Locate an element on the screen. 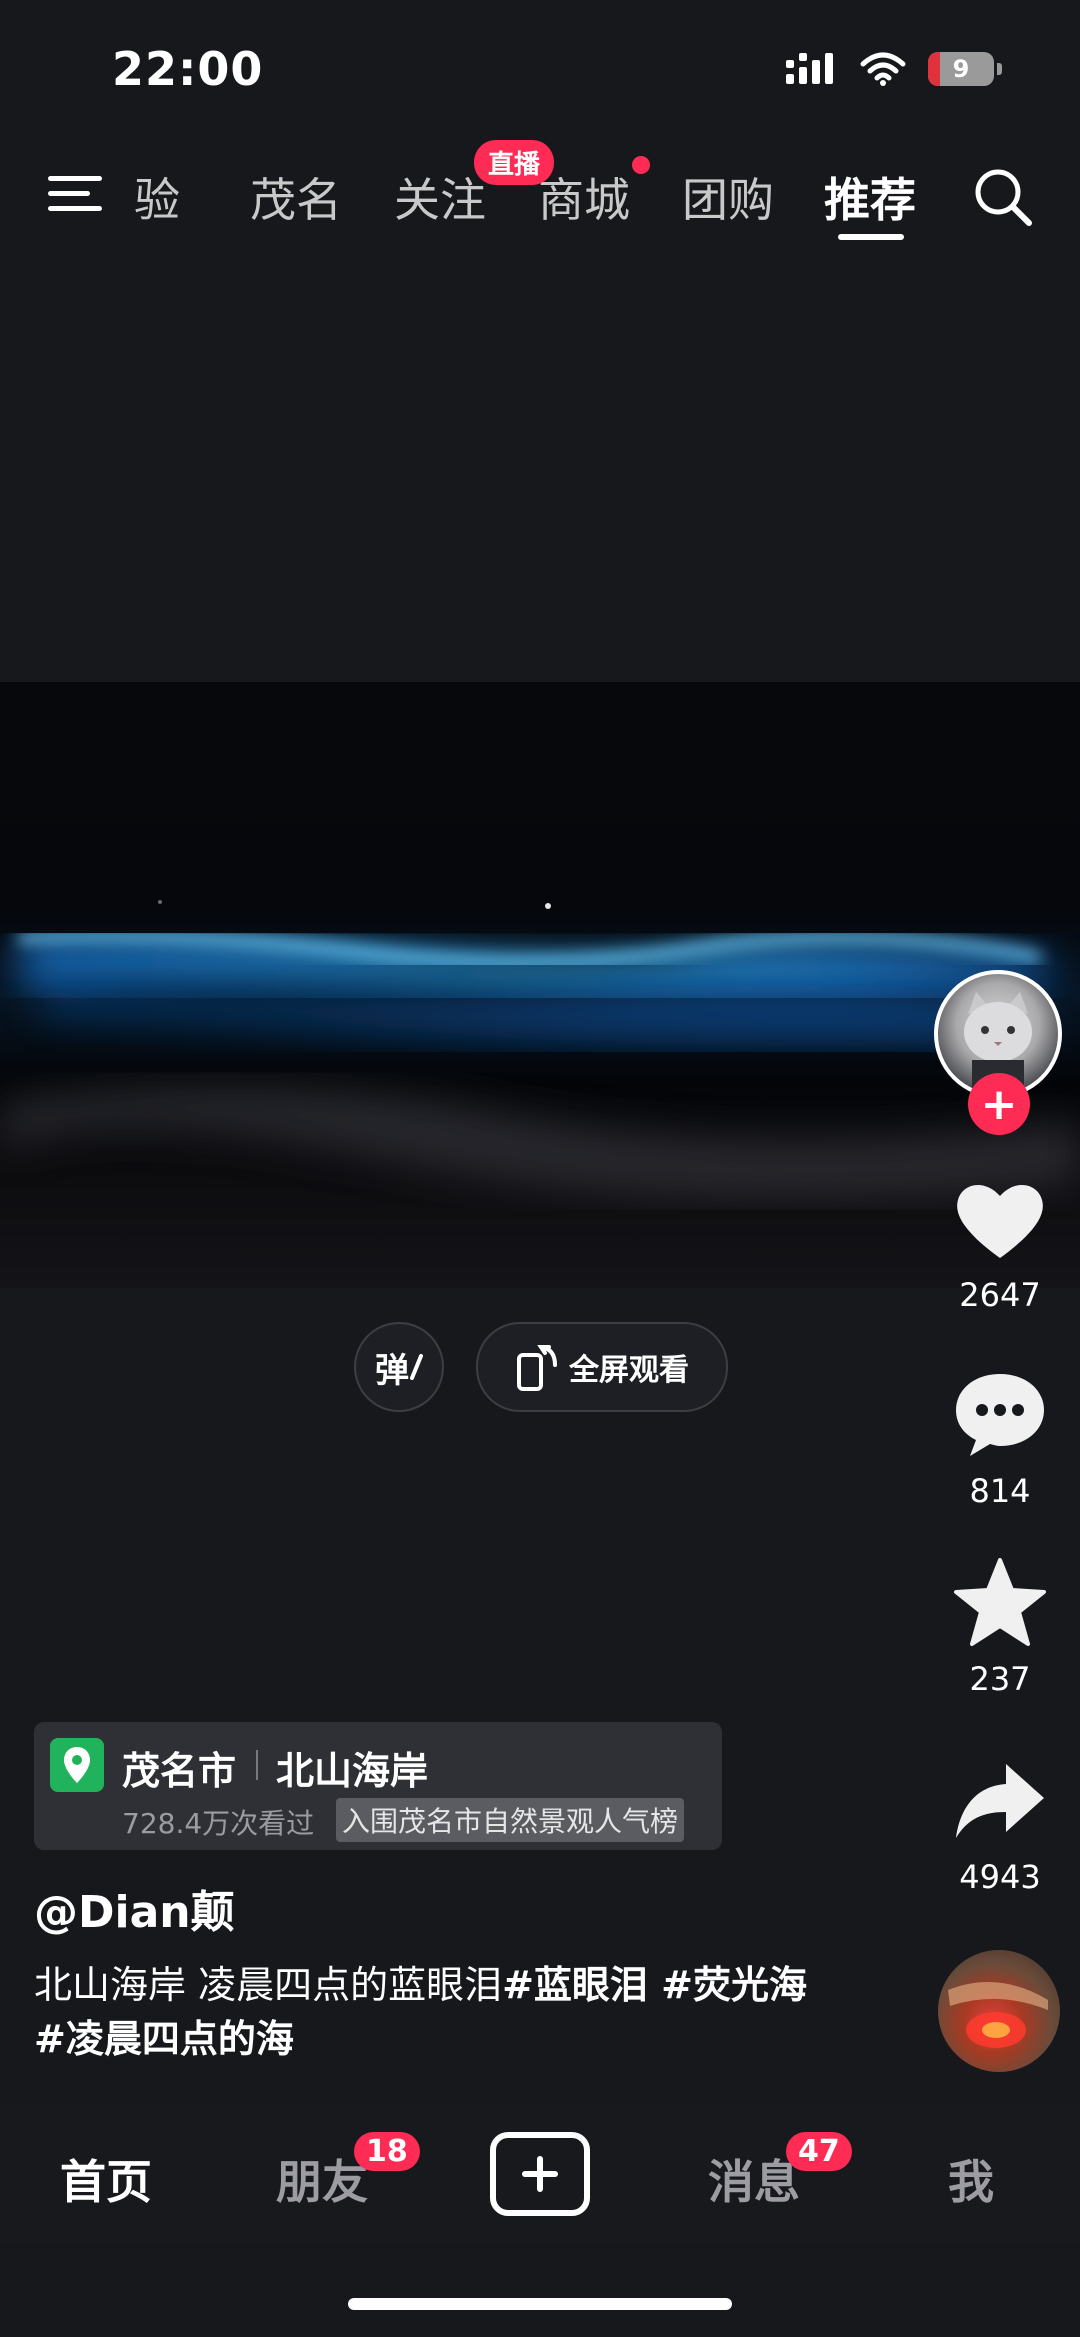 The image size is (1080, 2337). live-badge: 直播 is located at coordinates (514, 162).